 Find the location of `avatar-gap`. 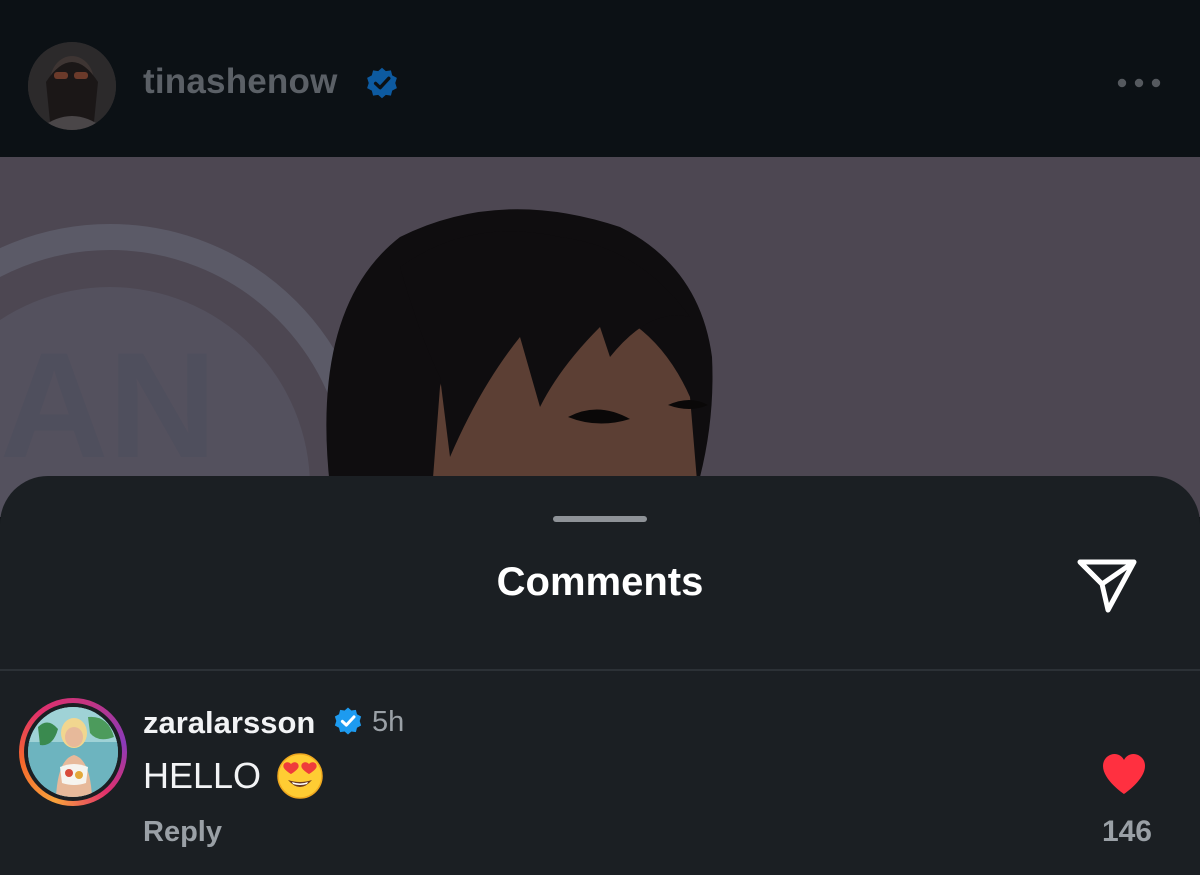

avatar-gap is located at coordinates (73, 752).